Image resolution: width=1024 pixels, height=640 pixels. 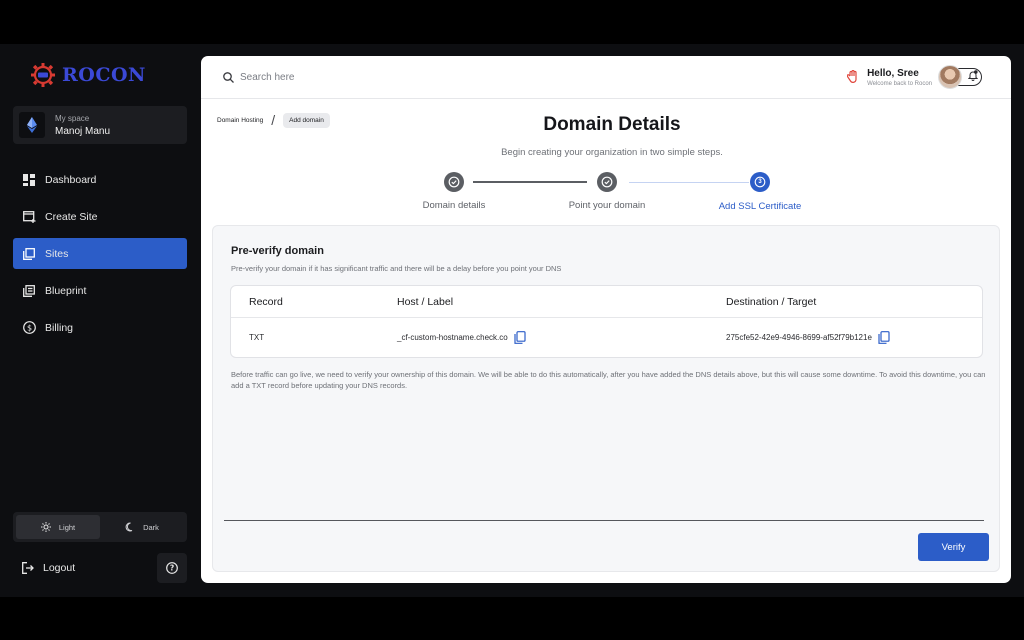 I want to click on copy-host-icon, so click(x=520, y=337).